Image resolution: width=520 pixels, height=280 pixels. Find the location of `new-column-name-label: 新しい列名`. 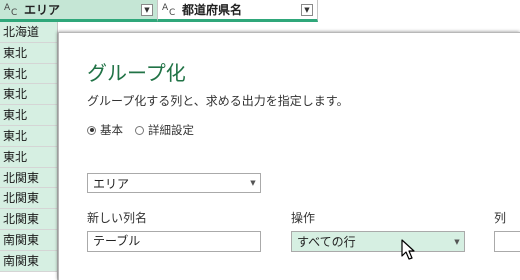

new-column-name-label: 新しい列名 is located at coordinates (117, 218).